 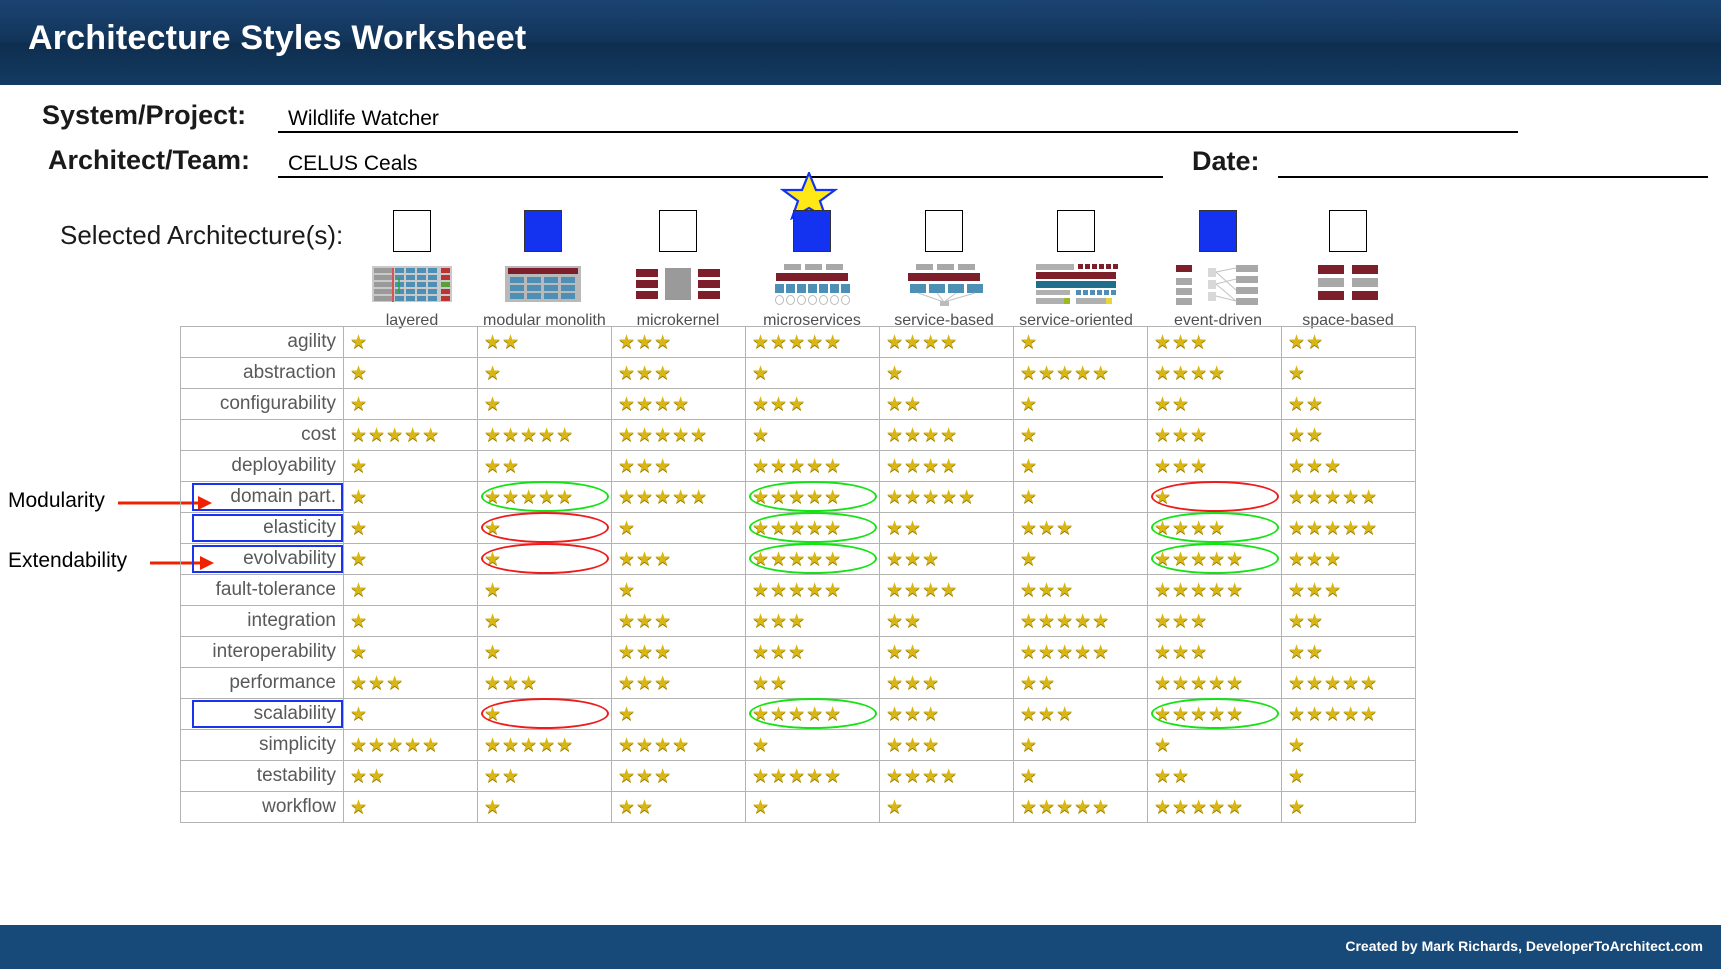 What do you see at coordinates (543, 284) in the screenshot?
I see `modular monolith-diagram-icon` at bounding box center [543, 284].